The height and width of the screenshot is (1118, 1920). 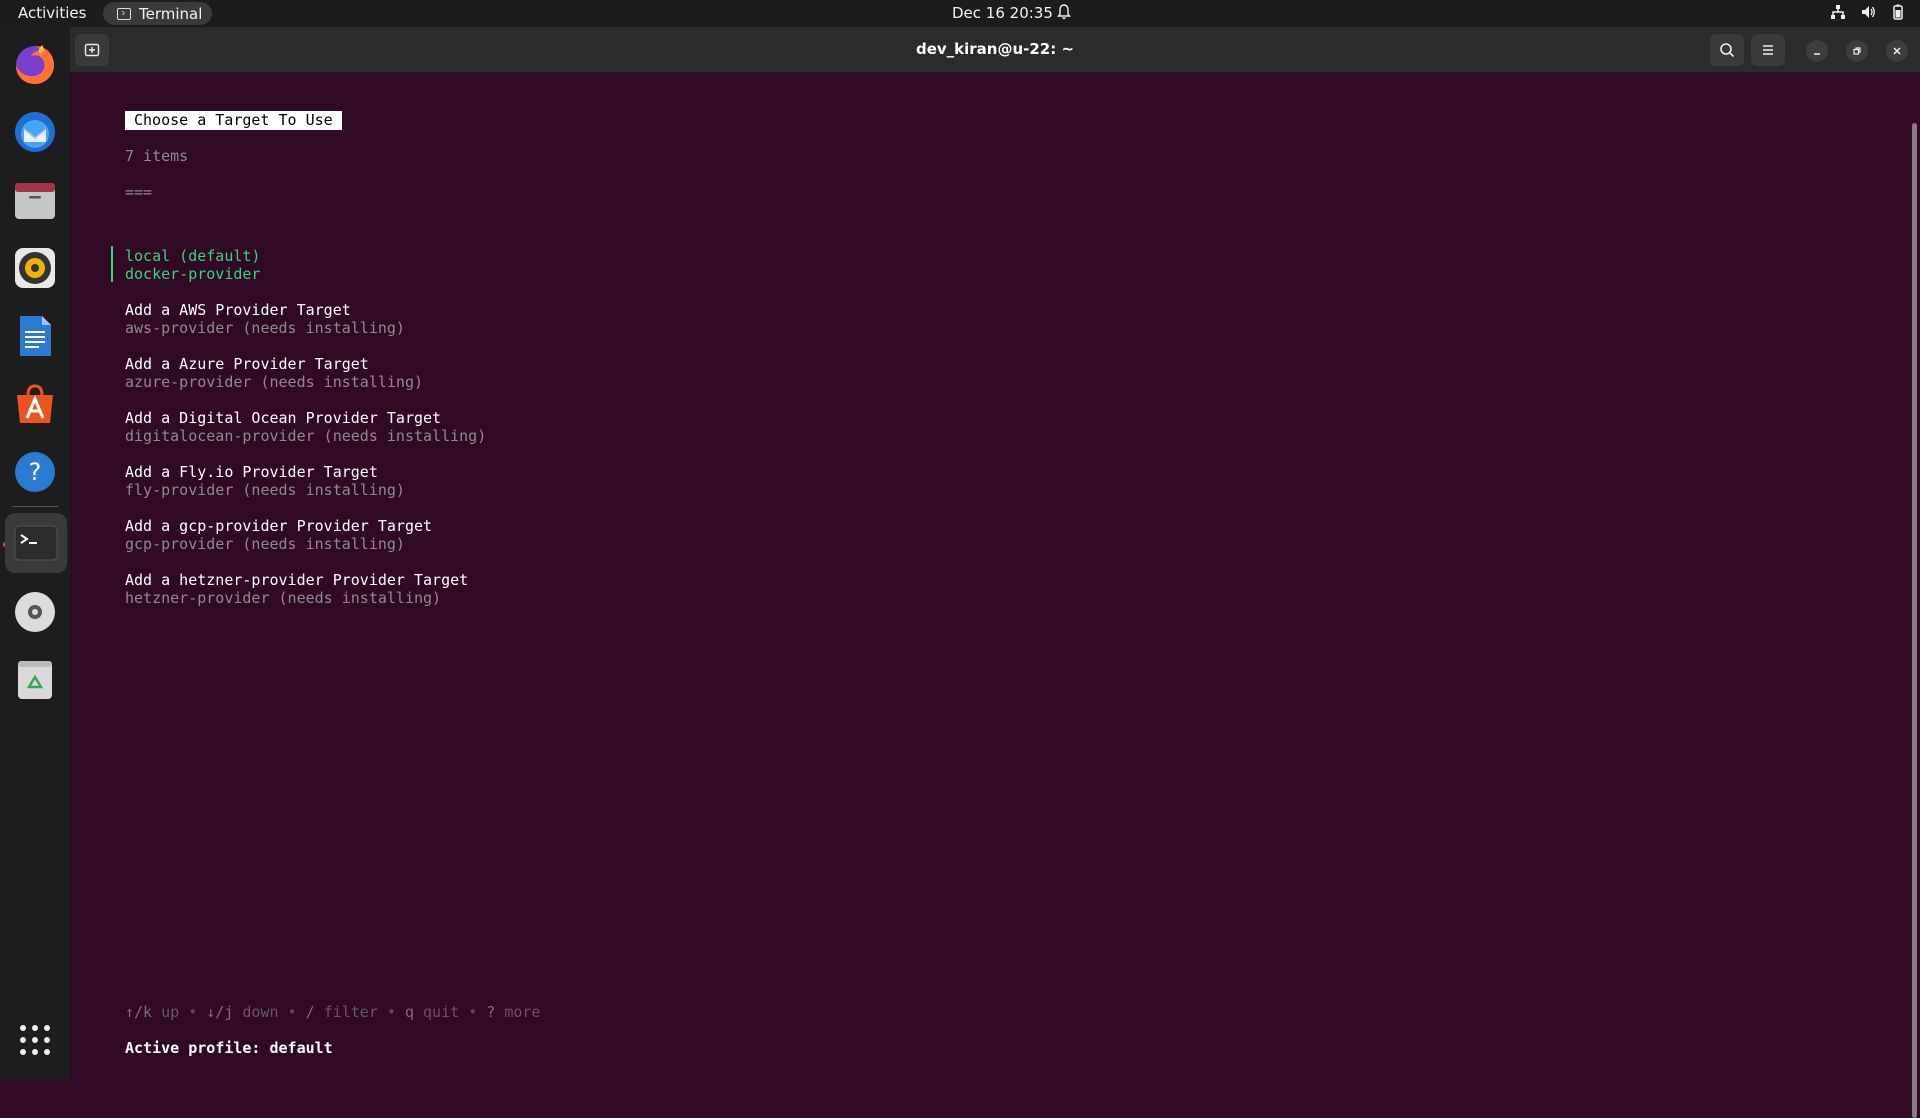 I want to click on window-headerbar: dev_kiran@u-22: ~, so click(x=995, y=50).